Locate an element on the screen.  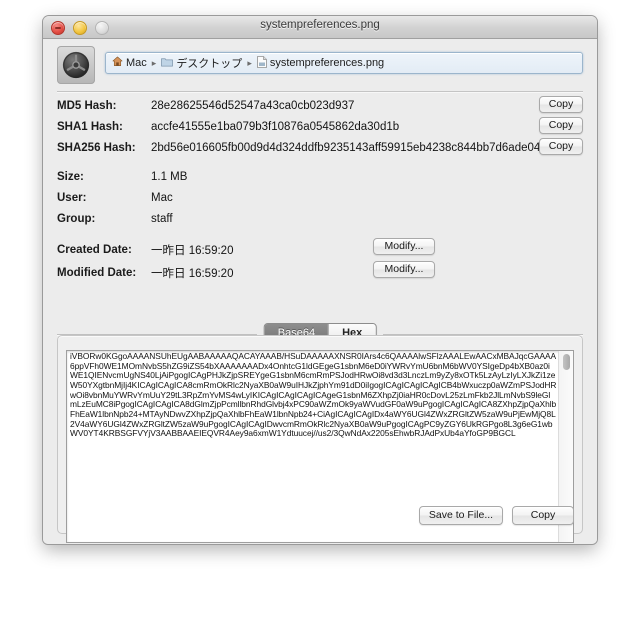
home-icon is located at coordinates (117, 63).